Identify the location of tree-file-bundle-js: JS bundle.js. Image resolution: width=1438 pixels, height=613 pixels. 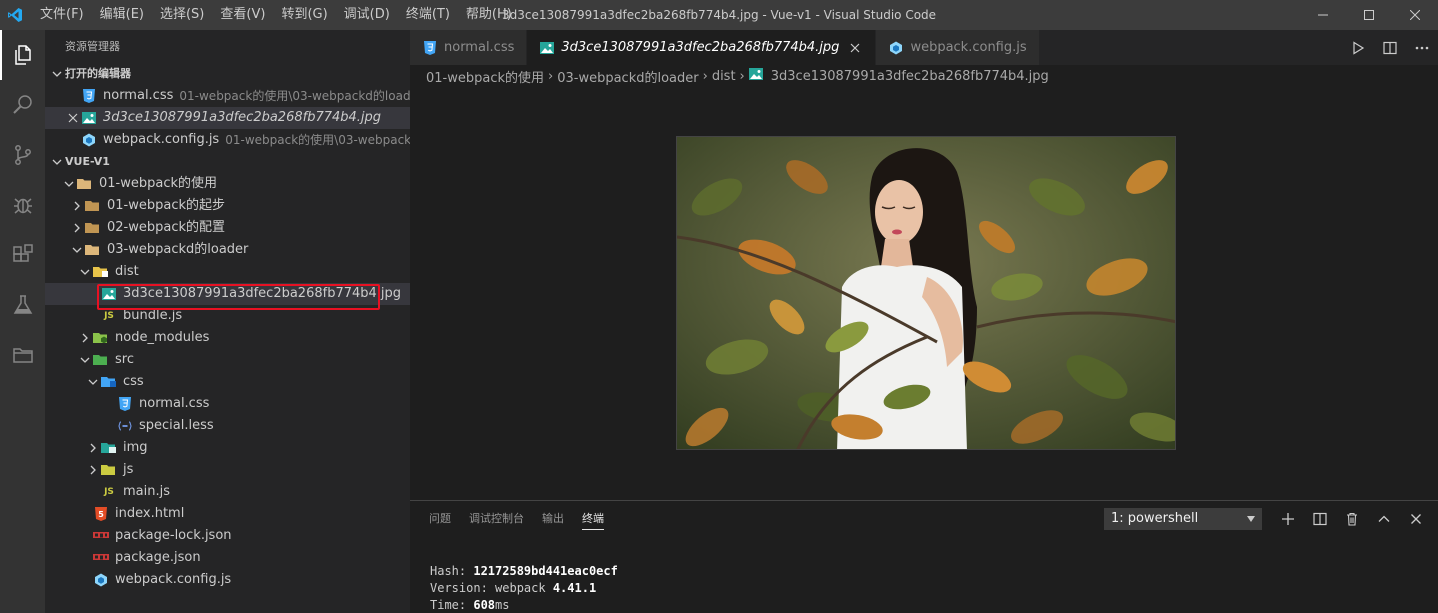
(227, 316).